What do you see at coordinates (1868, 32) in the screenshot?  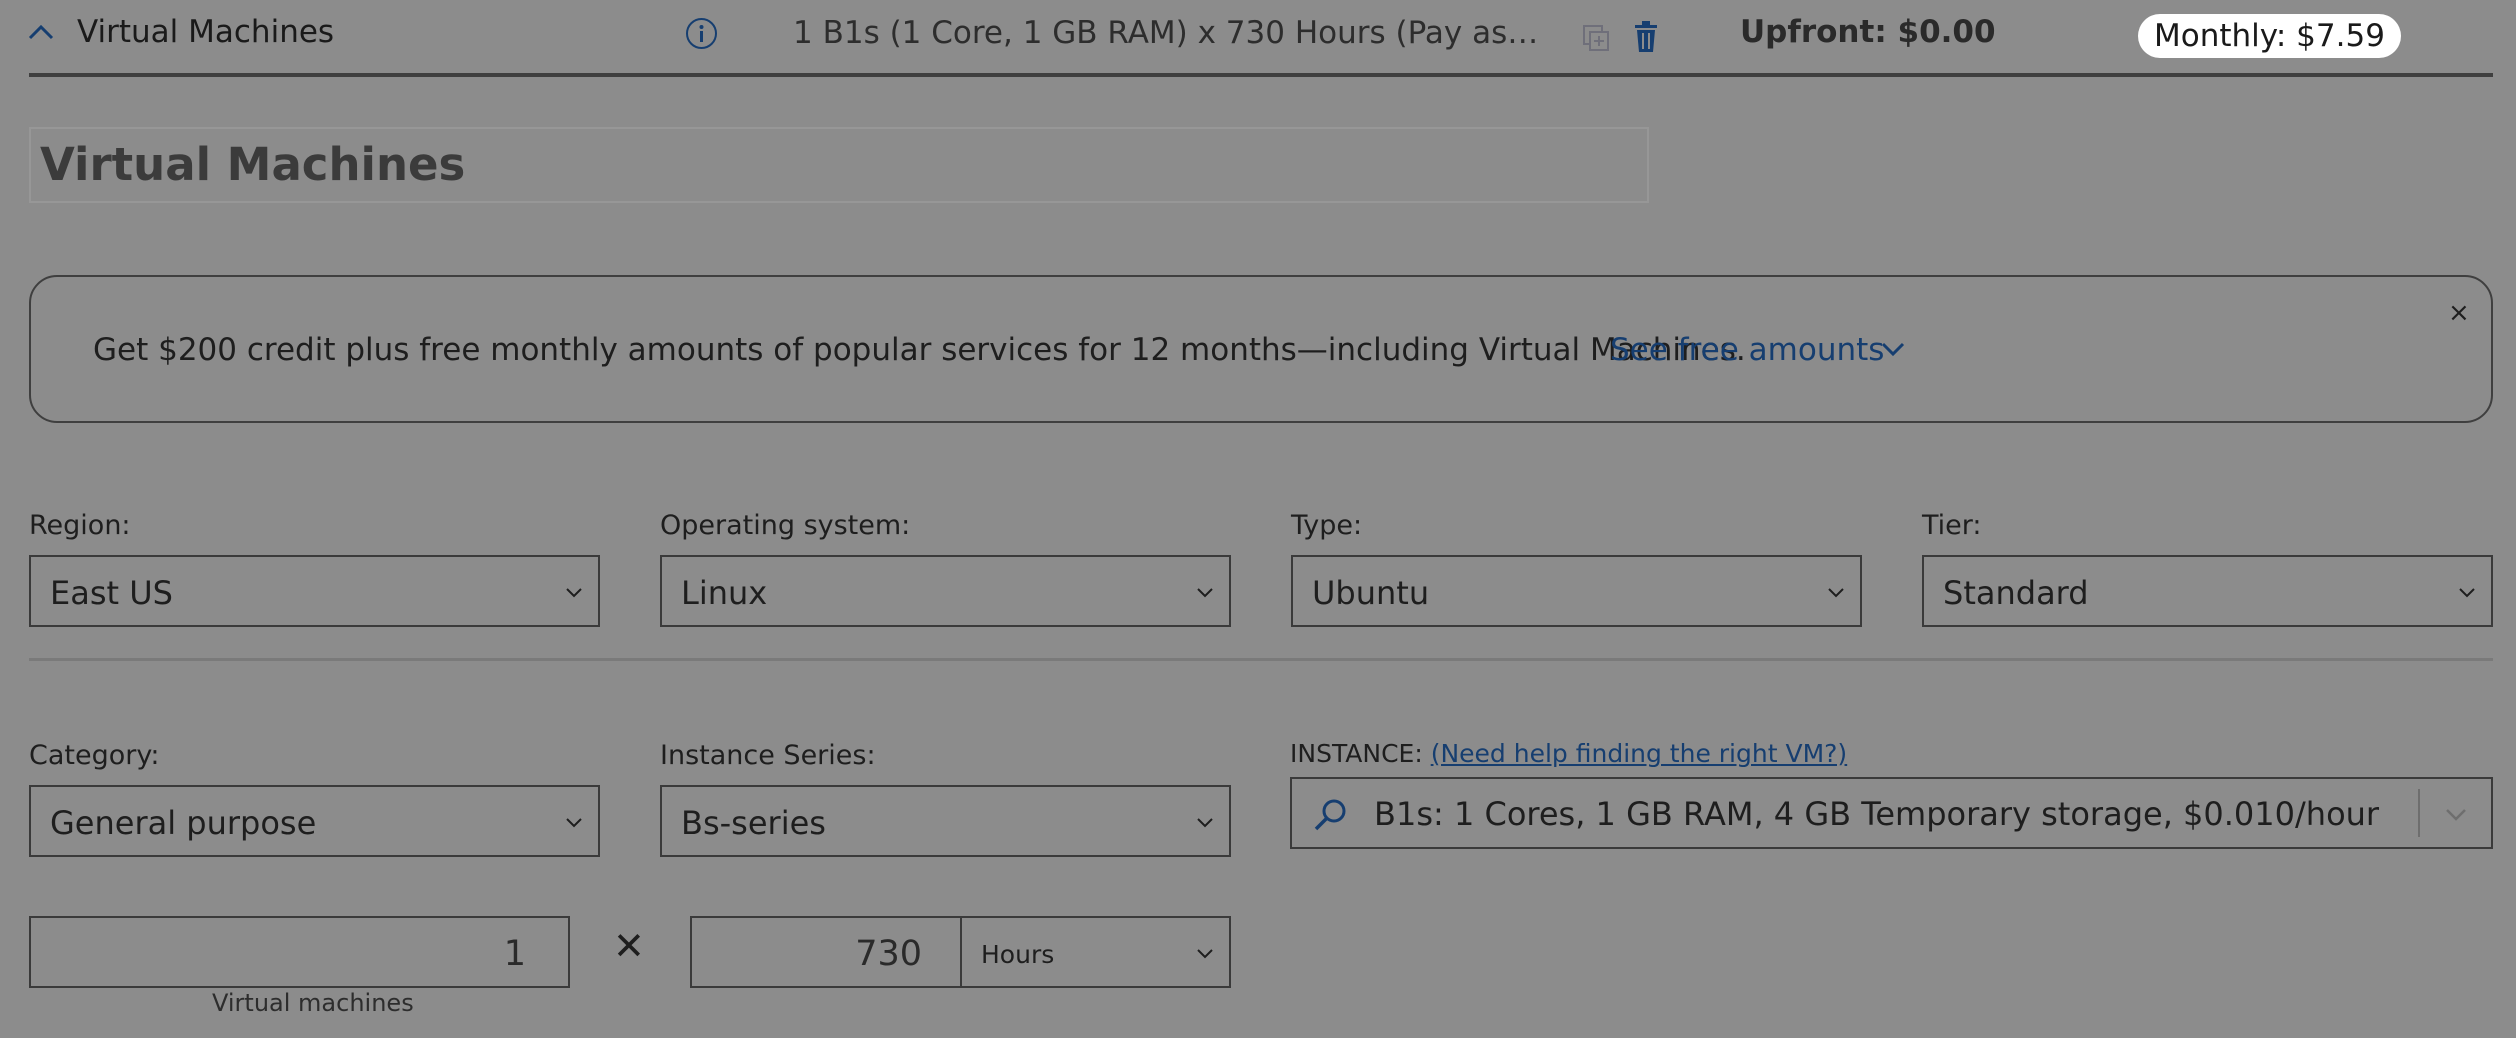 I see `upfront-cost: Upfront: $0.00` at bounding box center [1868, 32].